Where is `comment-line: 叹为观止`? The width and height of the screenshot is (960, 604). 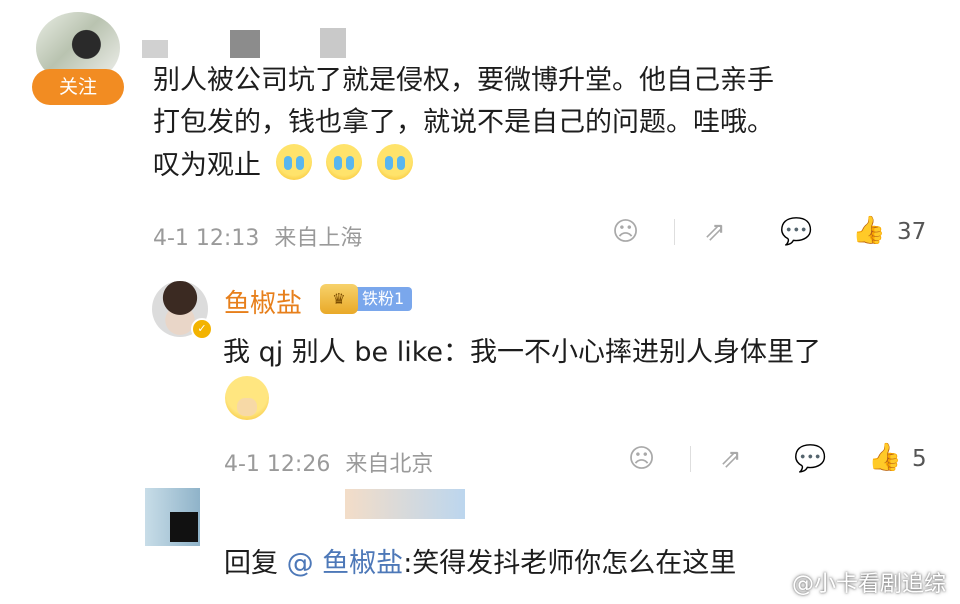
comment-line: 叹为观止 is located at coordinates (538, 165).